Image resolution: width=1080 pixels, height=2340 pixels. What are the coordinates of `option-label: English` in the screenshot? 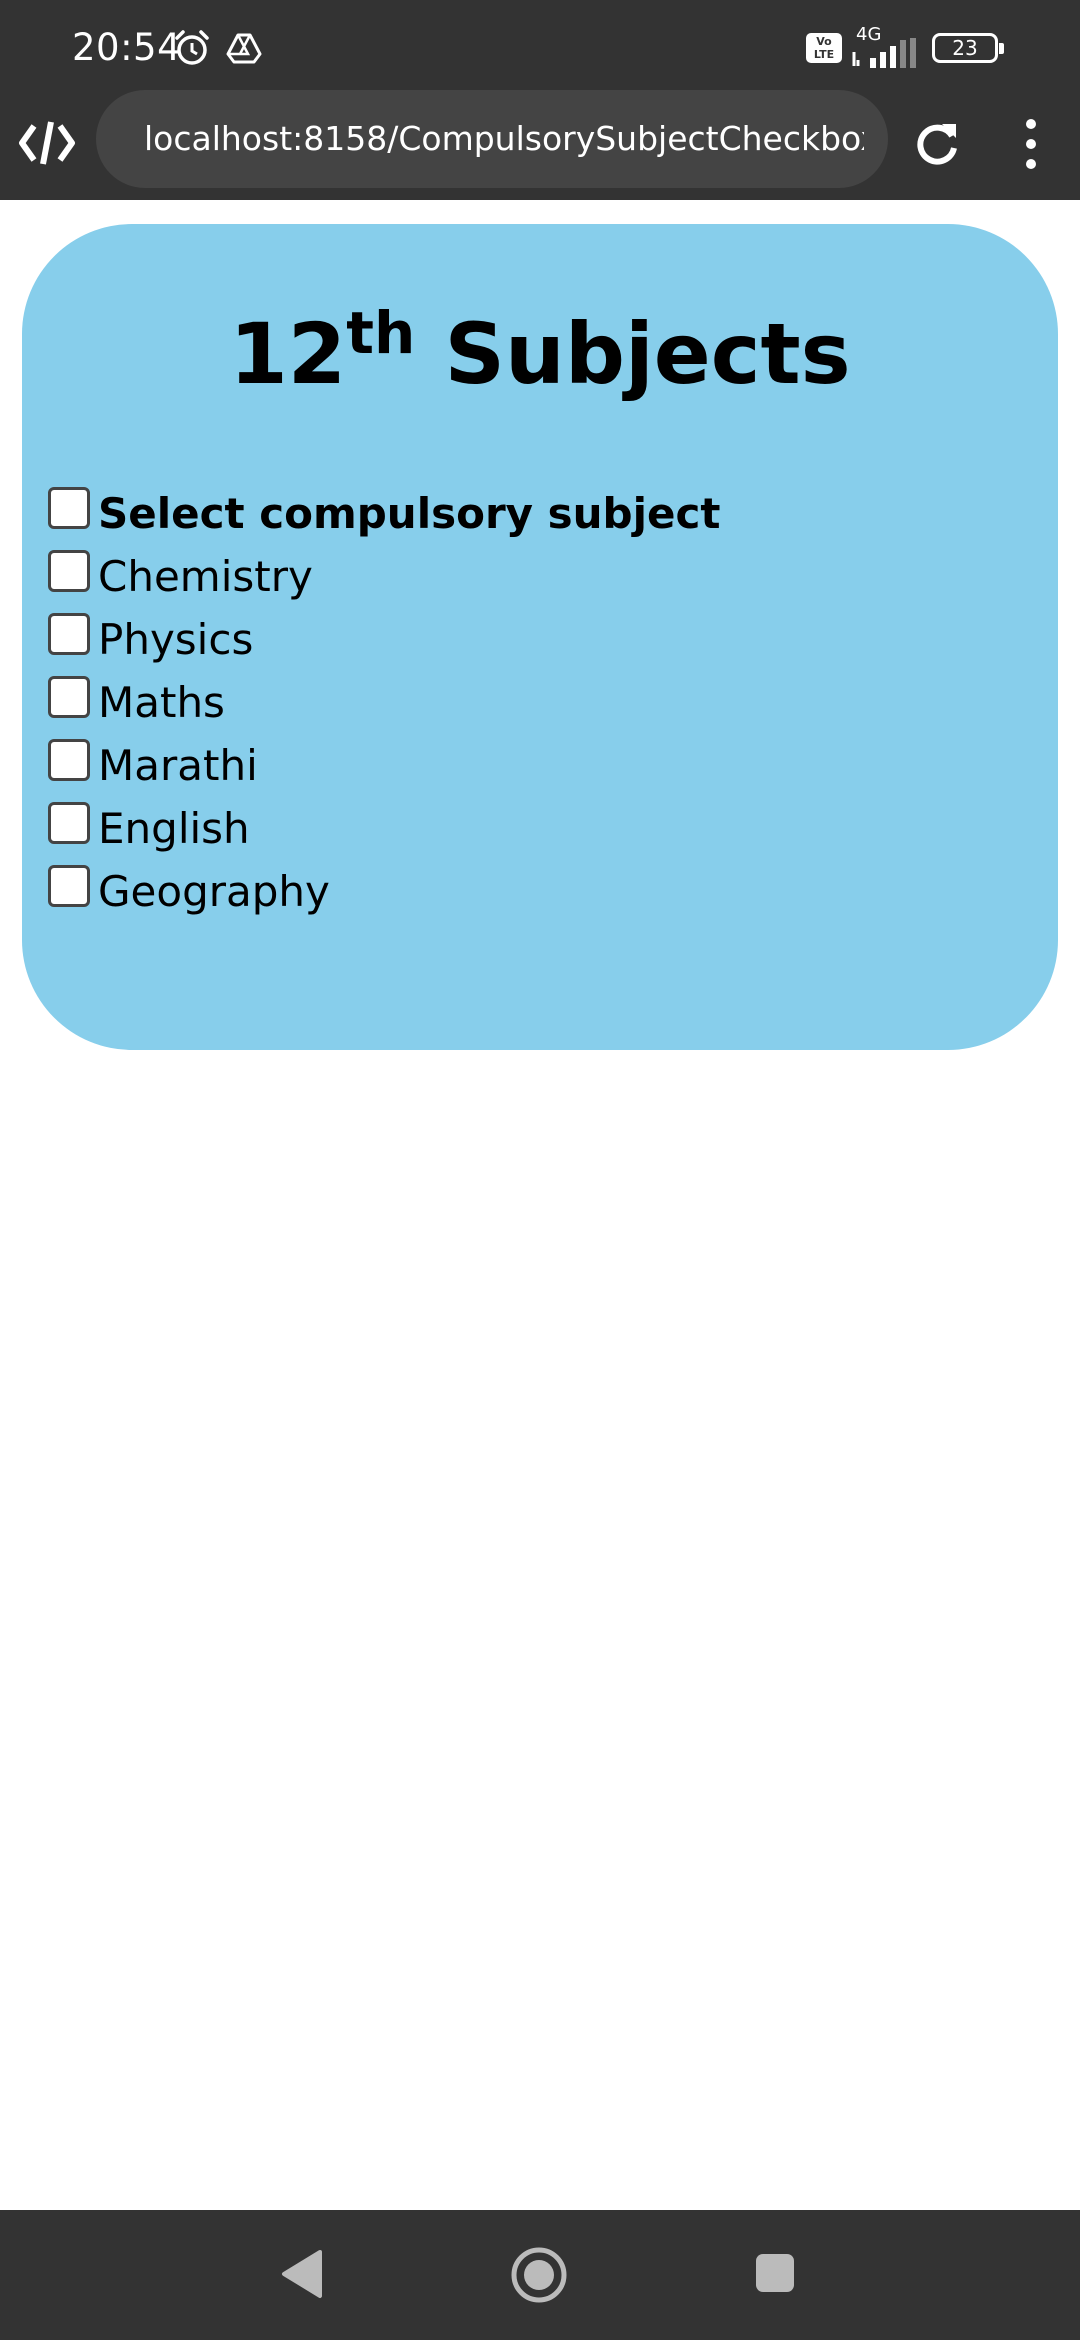 It's located at (174, 828).